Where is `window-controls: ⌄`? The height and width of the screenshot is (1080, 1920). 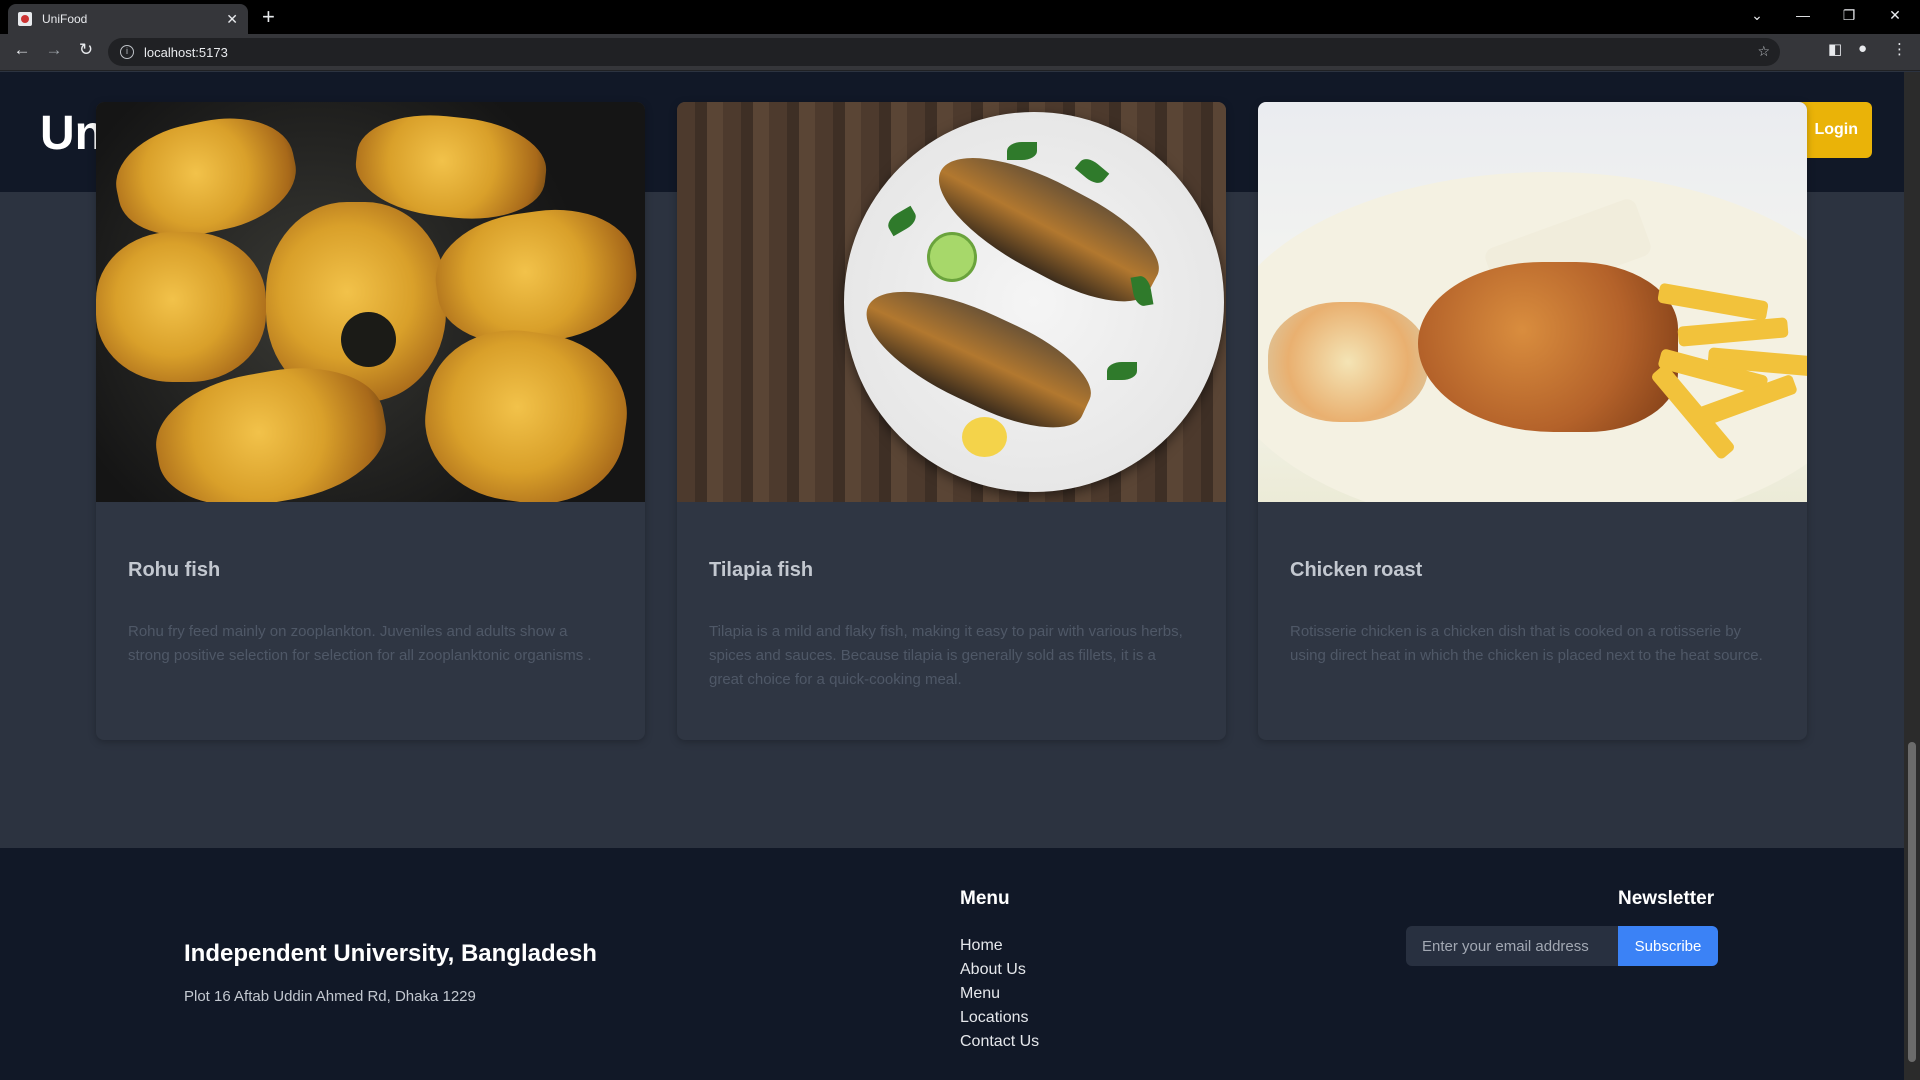
window-controls: ⌄ is located at coordinates (1757, 15).